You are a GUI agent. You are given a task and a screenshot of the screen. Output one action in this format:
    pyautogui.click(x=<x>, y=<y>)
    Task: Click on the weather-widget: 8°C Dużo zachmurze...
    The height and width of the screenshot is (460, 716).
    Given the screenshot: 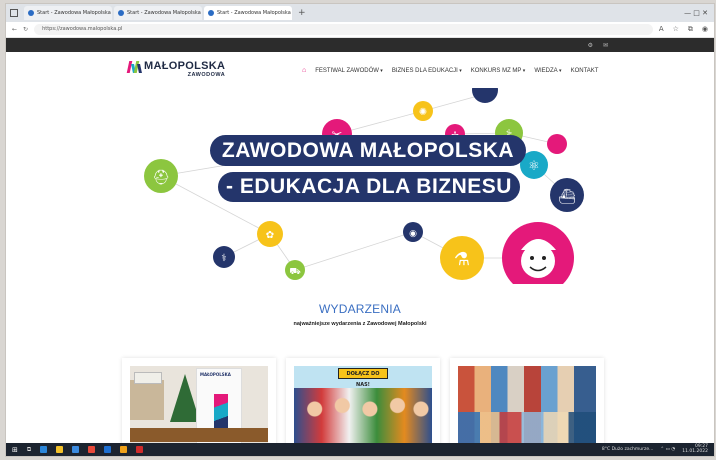 What is the action you would take?
    pyautogui.click(x=628, y=449)
    